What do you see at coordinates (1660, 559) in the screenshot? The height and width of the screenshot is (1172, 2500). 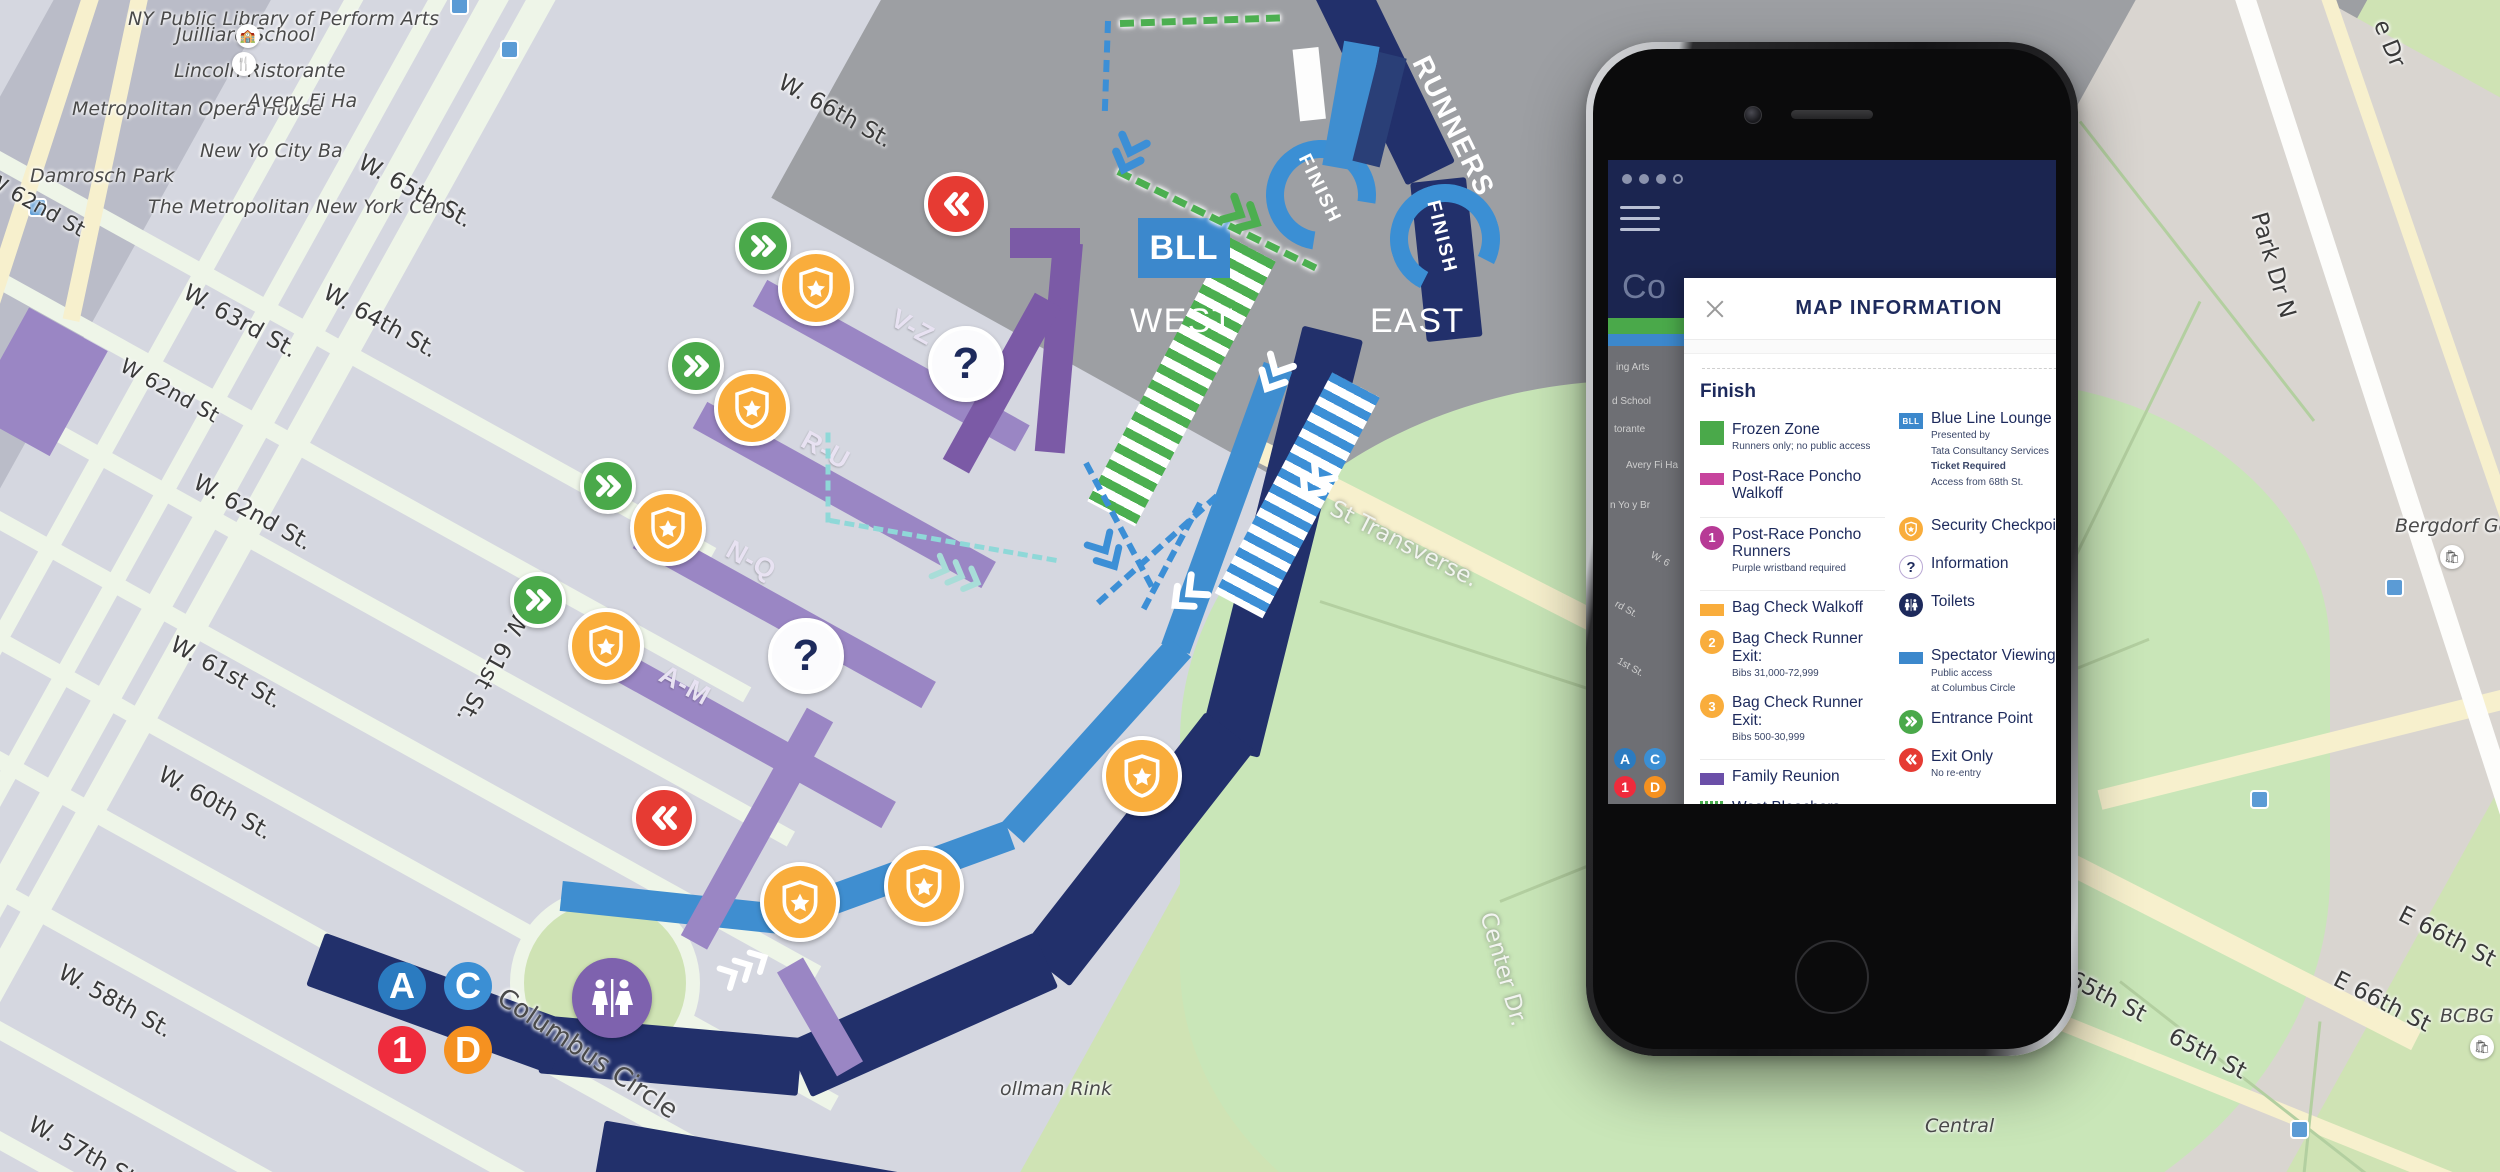 I see `mini-map-label: W. 6` at bounding box center [1660, 559].